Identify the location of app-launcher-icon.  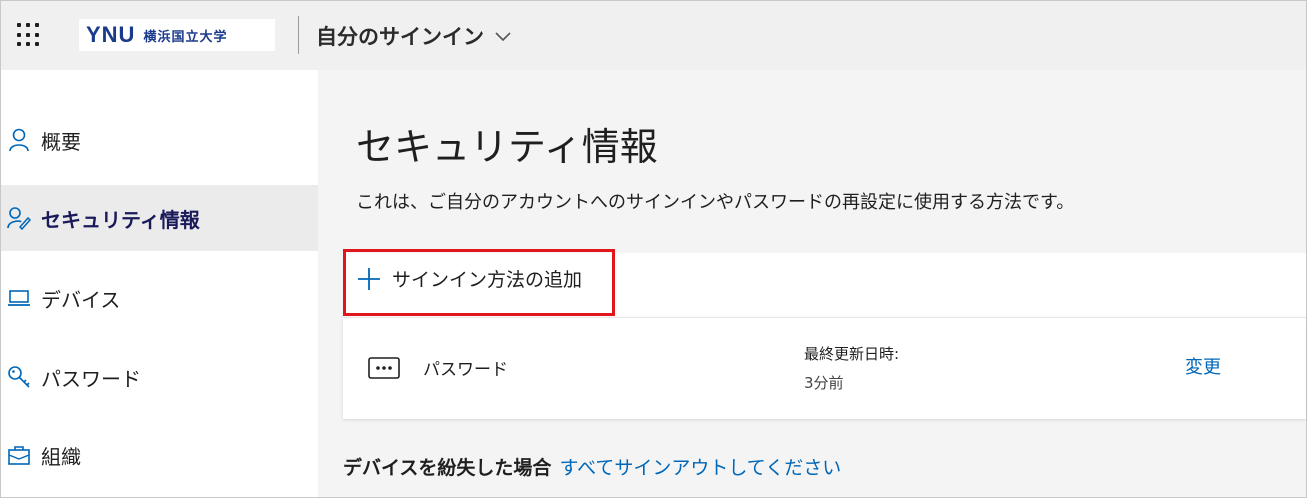
(29, 35).